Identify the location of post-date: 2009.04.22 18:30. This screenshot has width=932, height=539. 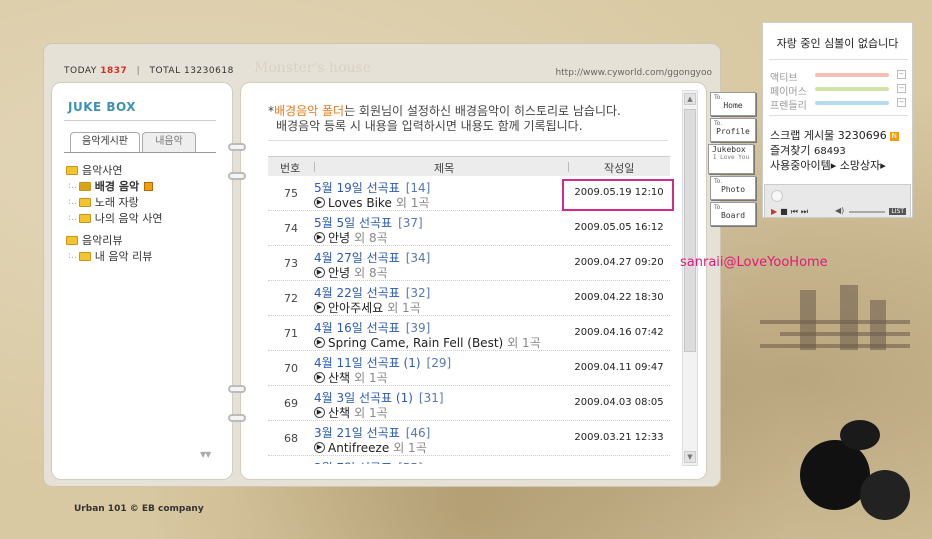
(619, 297).